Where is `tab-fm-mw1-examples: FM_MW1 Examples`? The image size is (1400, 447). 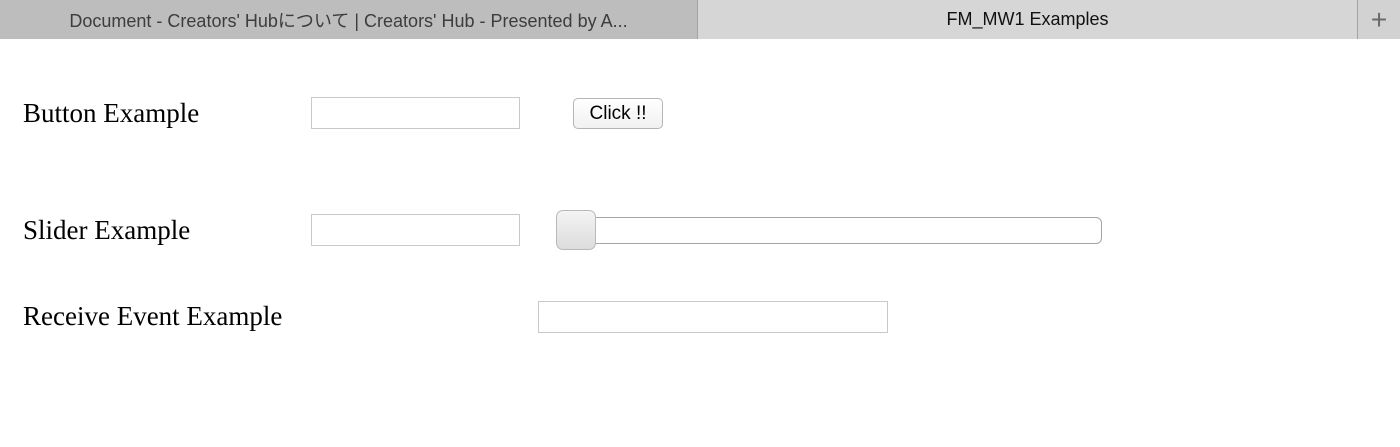 tab-fm-mw1-examples: FM_MW1 Examples is located at coordinates (1028, 19).